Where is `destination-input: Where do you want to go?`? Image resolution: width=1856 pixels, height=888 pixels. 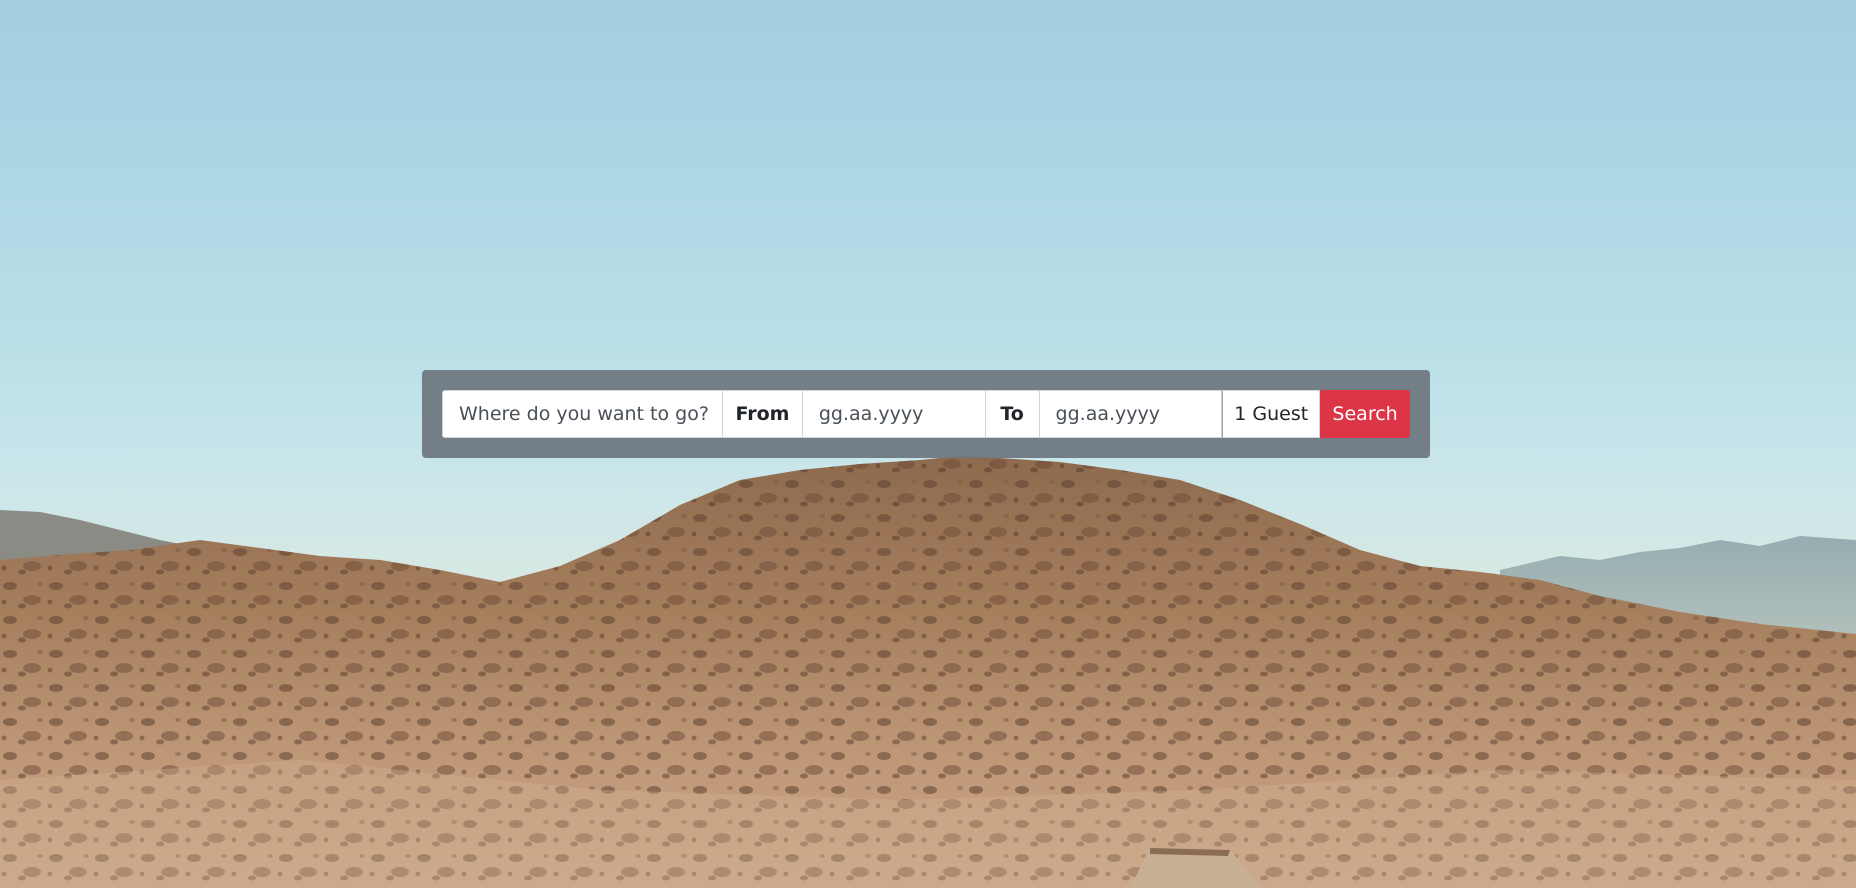 destination-input: Where do you want to go? is located at coordinates (582, 414).